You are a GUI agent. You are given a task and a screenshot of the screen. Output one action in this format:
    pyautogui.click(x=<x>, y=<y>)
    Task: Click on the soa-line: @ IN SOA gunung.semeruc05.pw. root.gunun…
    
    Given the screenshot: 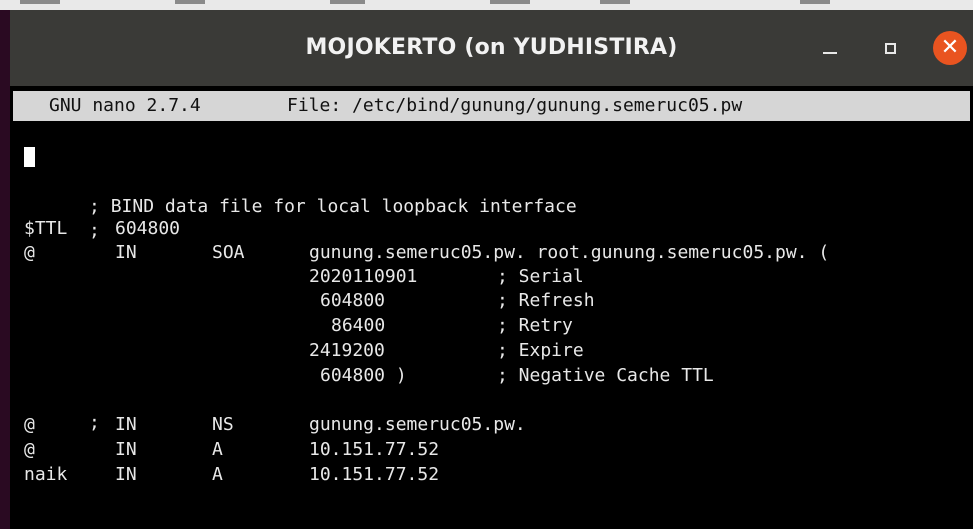 What is the action you would take?
    pyautogui.click(x=494, y=253)
    